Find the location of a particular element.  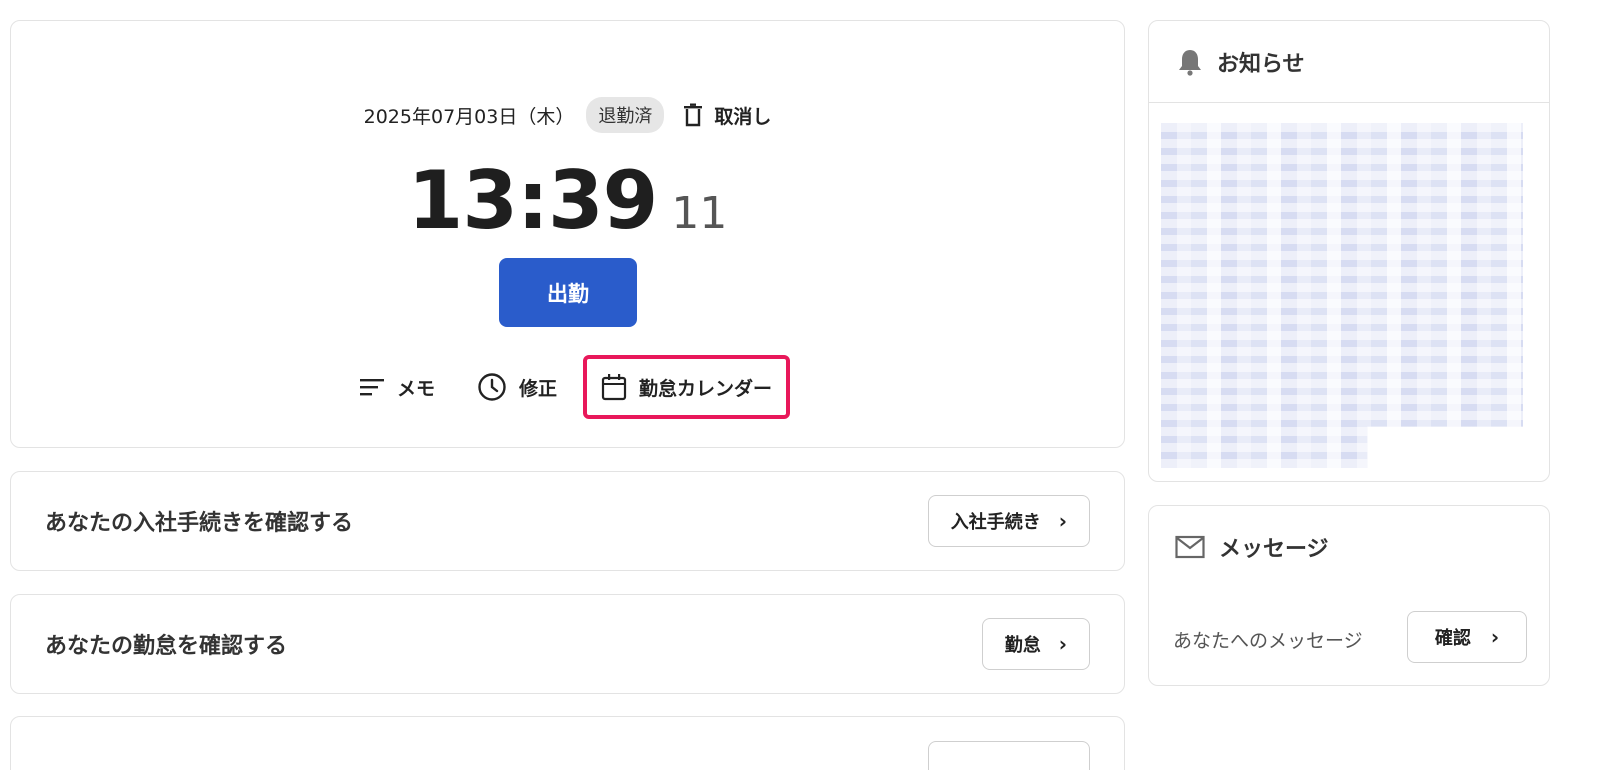

action-row: メモ 修正 勤怠カレンダー is located at coordinates (567, 387).